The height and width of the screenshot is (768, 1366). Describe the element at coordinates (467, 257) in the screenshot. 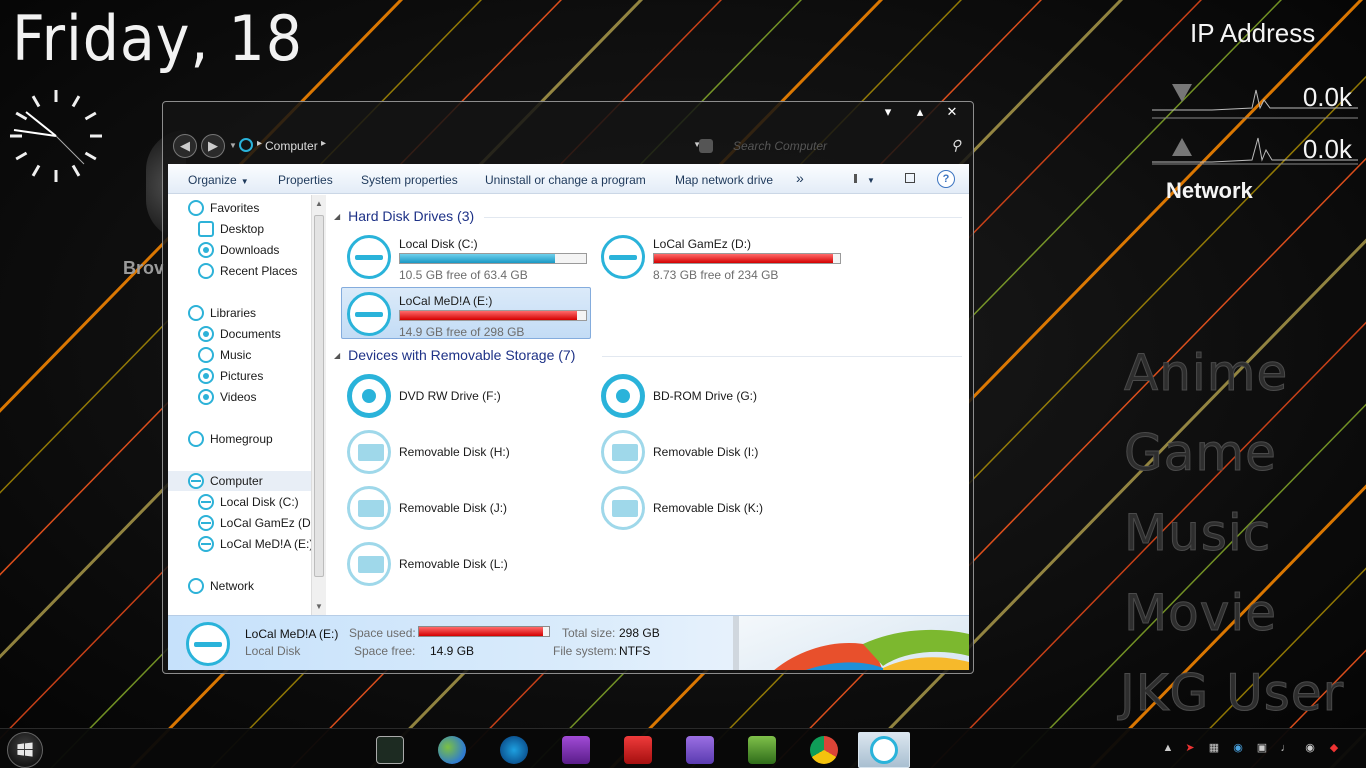

I see `drive-tile-c: Local Disk (C:) 10.5 GB free of 63.4 GB` at that location.